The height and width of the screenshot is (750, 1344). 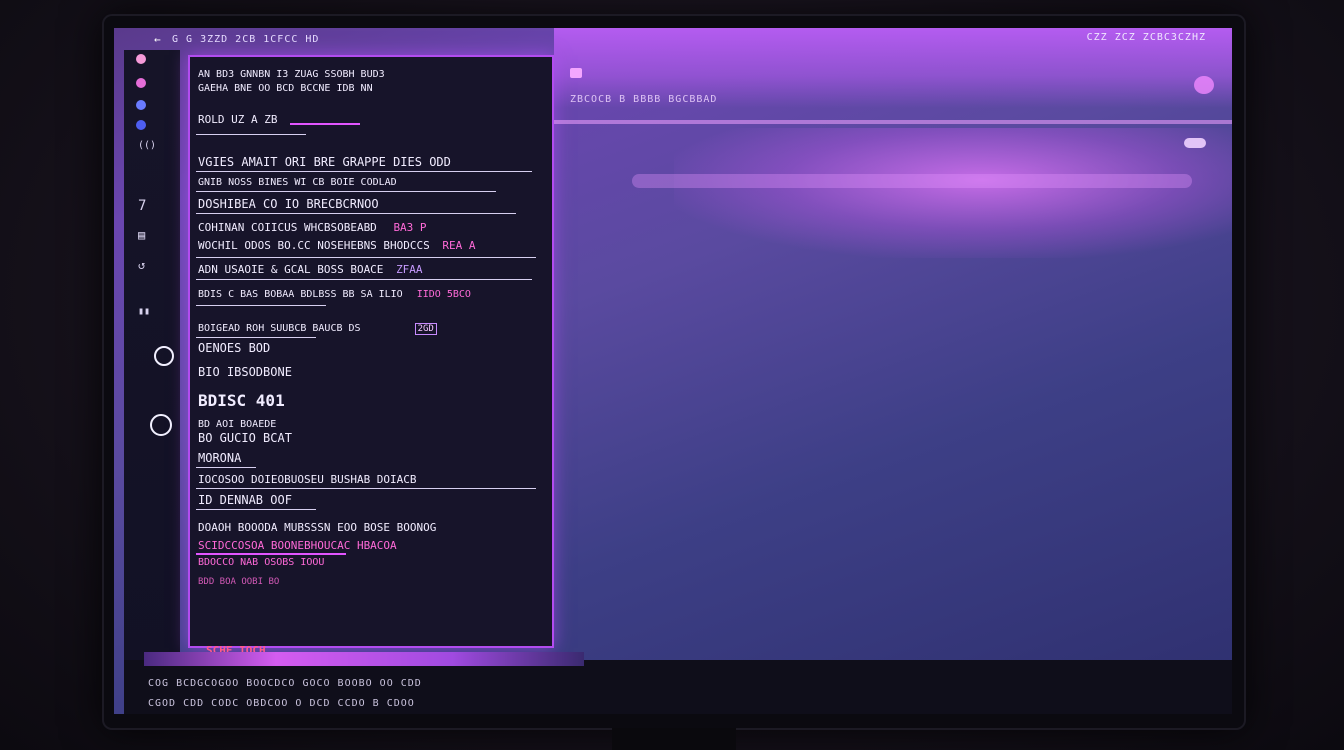 What do you see at coordinates (144, 311) in the screenshot?
I see `sidebar-item-label: ▮▮` at bounding box center [144, 311].